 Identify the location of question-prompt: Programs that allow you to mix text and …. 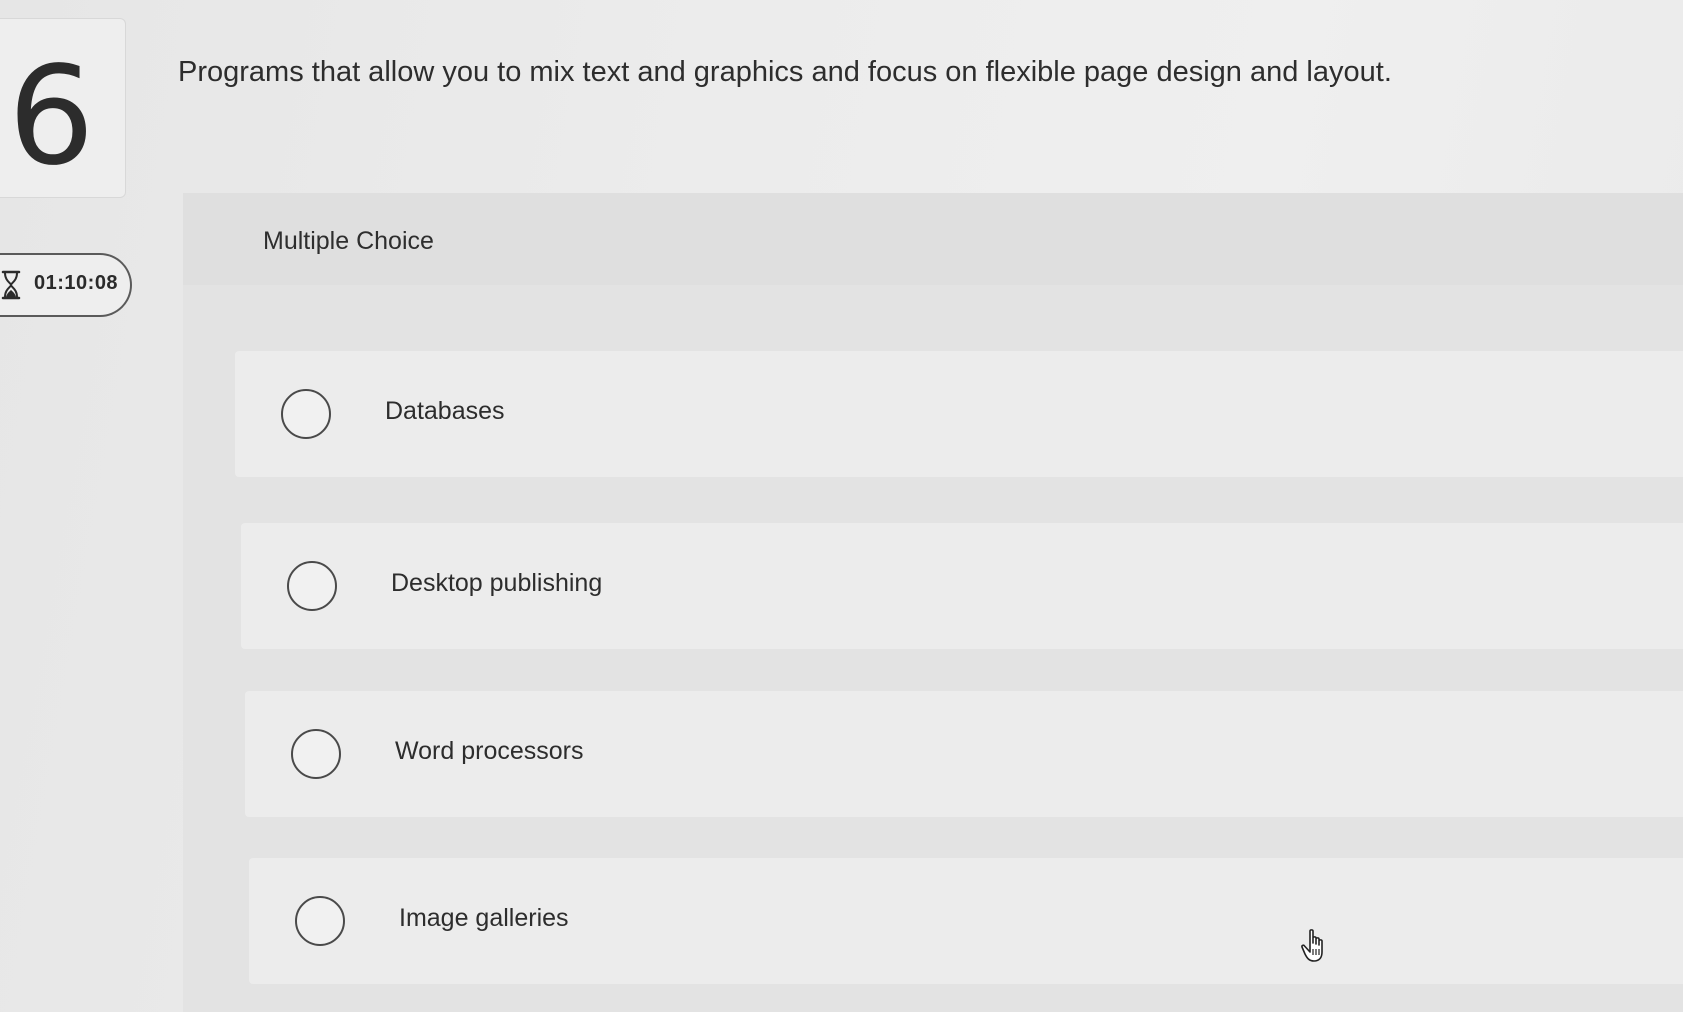
(785, 72).